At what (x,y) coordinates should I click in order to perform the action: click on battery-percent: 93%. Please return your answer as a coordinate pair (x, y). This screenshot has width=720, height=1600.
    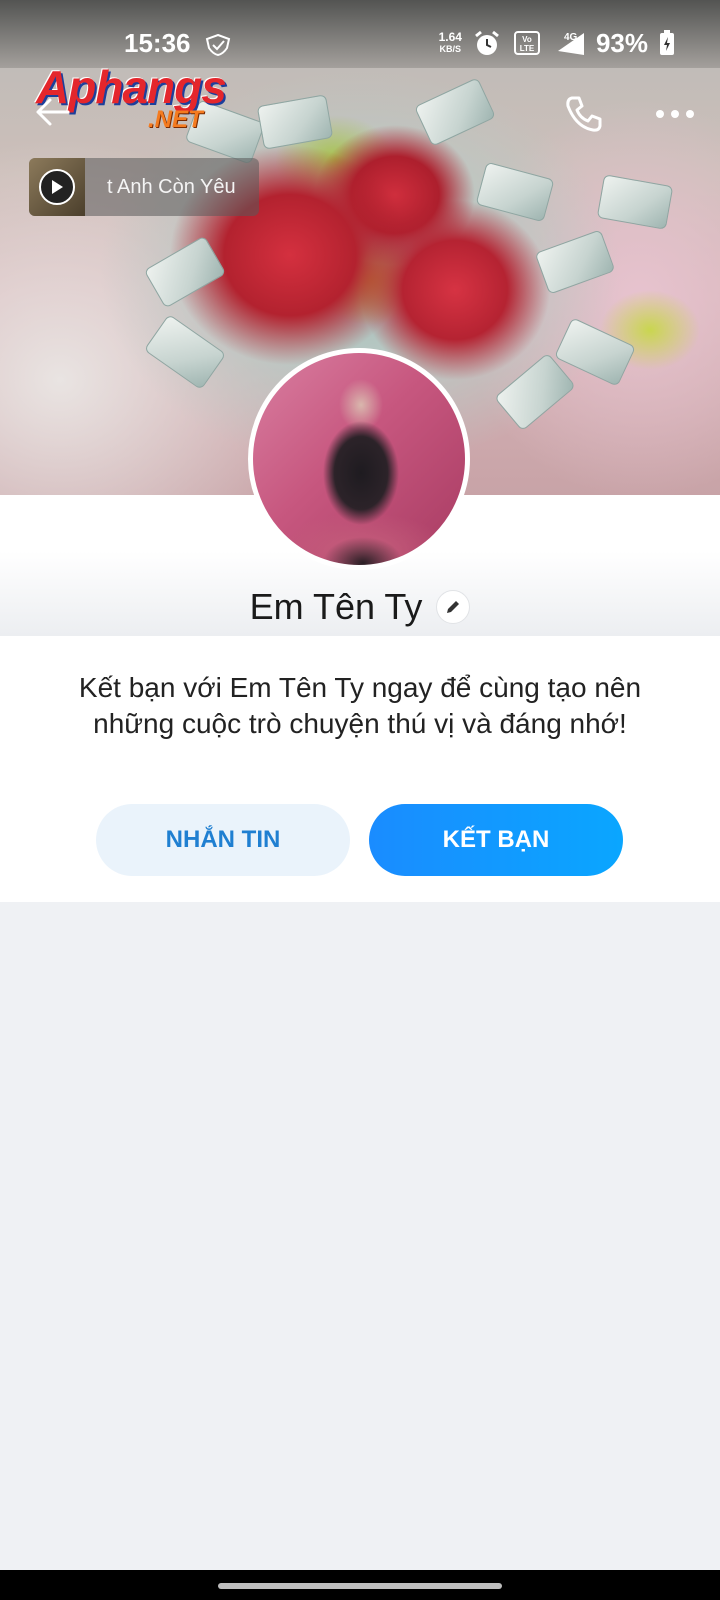
    Looking at the image, I should click on (621, 42).